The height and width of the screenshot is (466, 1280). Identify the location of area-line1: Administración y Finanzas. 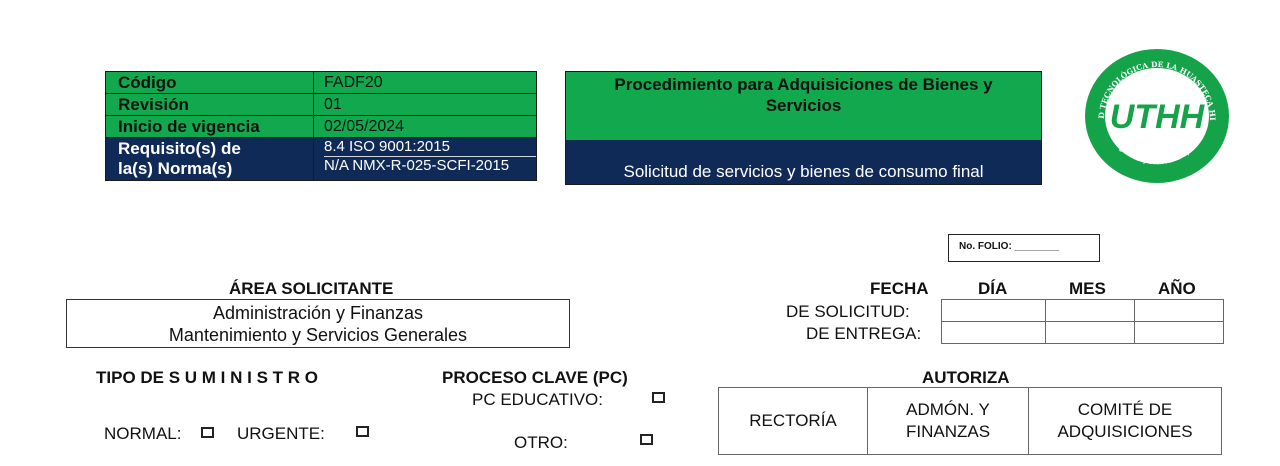
(318, 313).